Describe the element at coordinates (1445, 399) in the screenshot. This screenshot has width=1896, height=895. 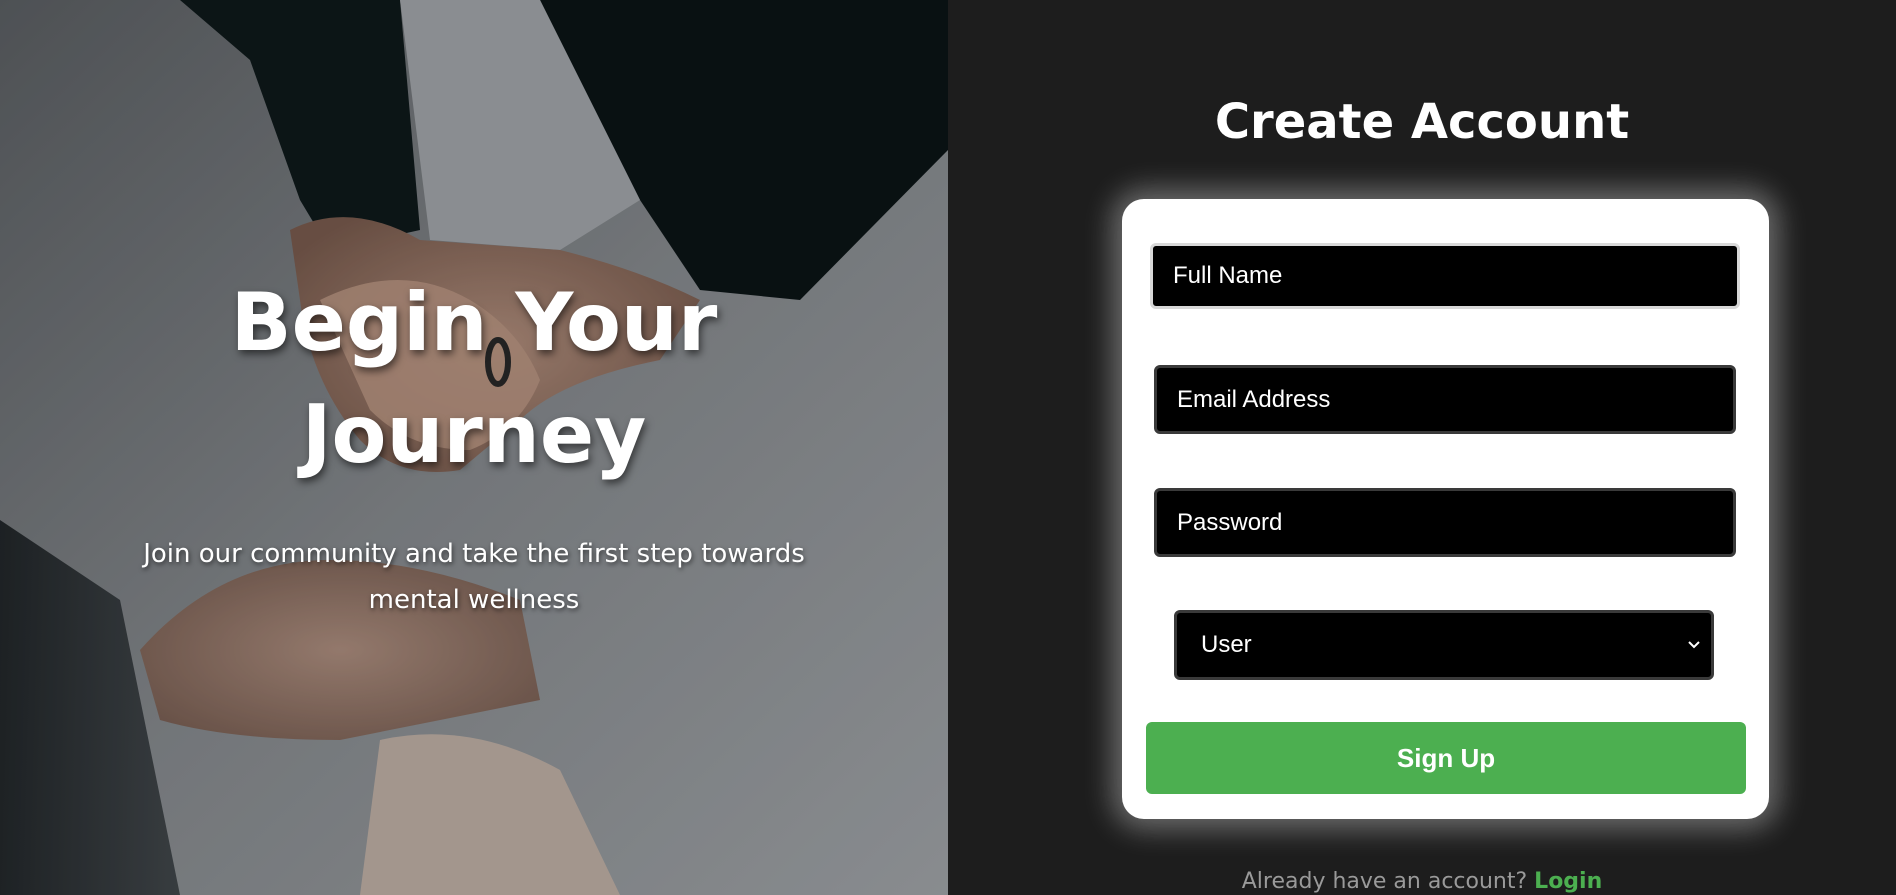
I see `email-input` at that location.